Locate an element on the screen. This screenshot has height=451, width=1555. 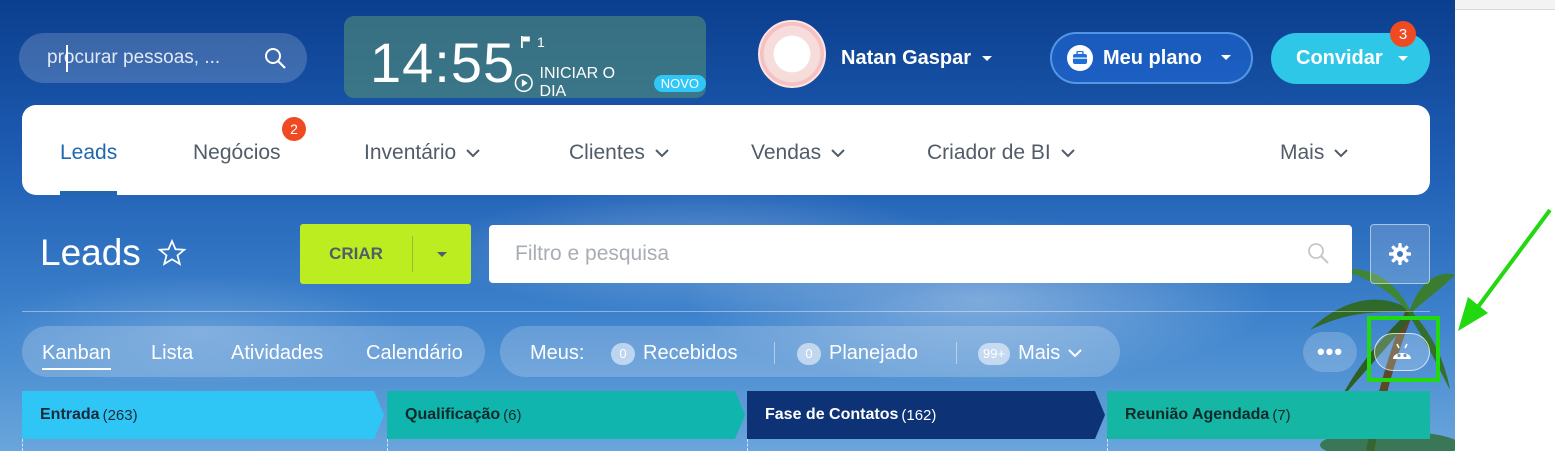
invite-label: Convidar is located at coordinates (1339, 58).